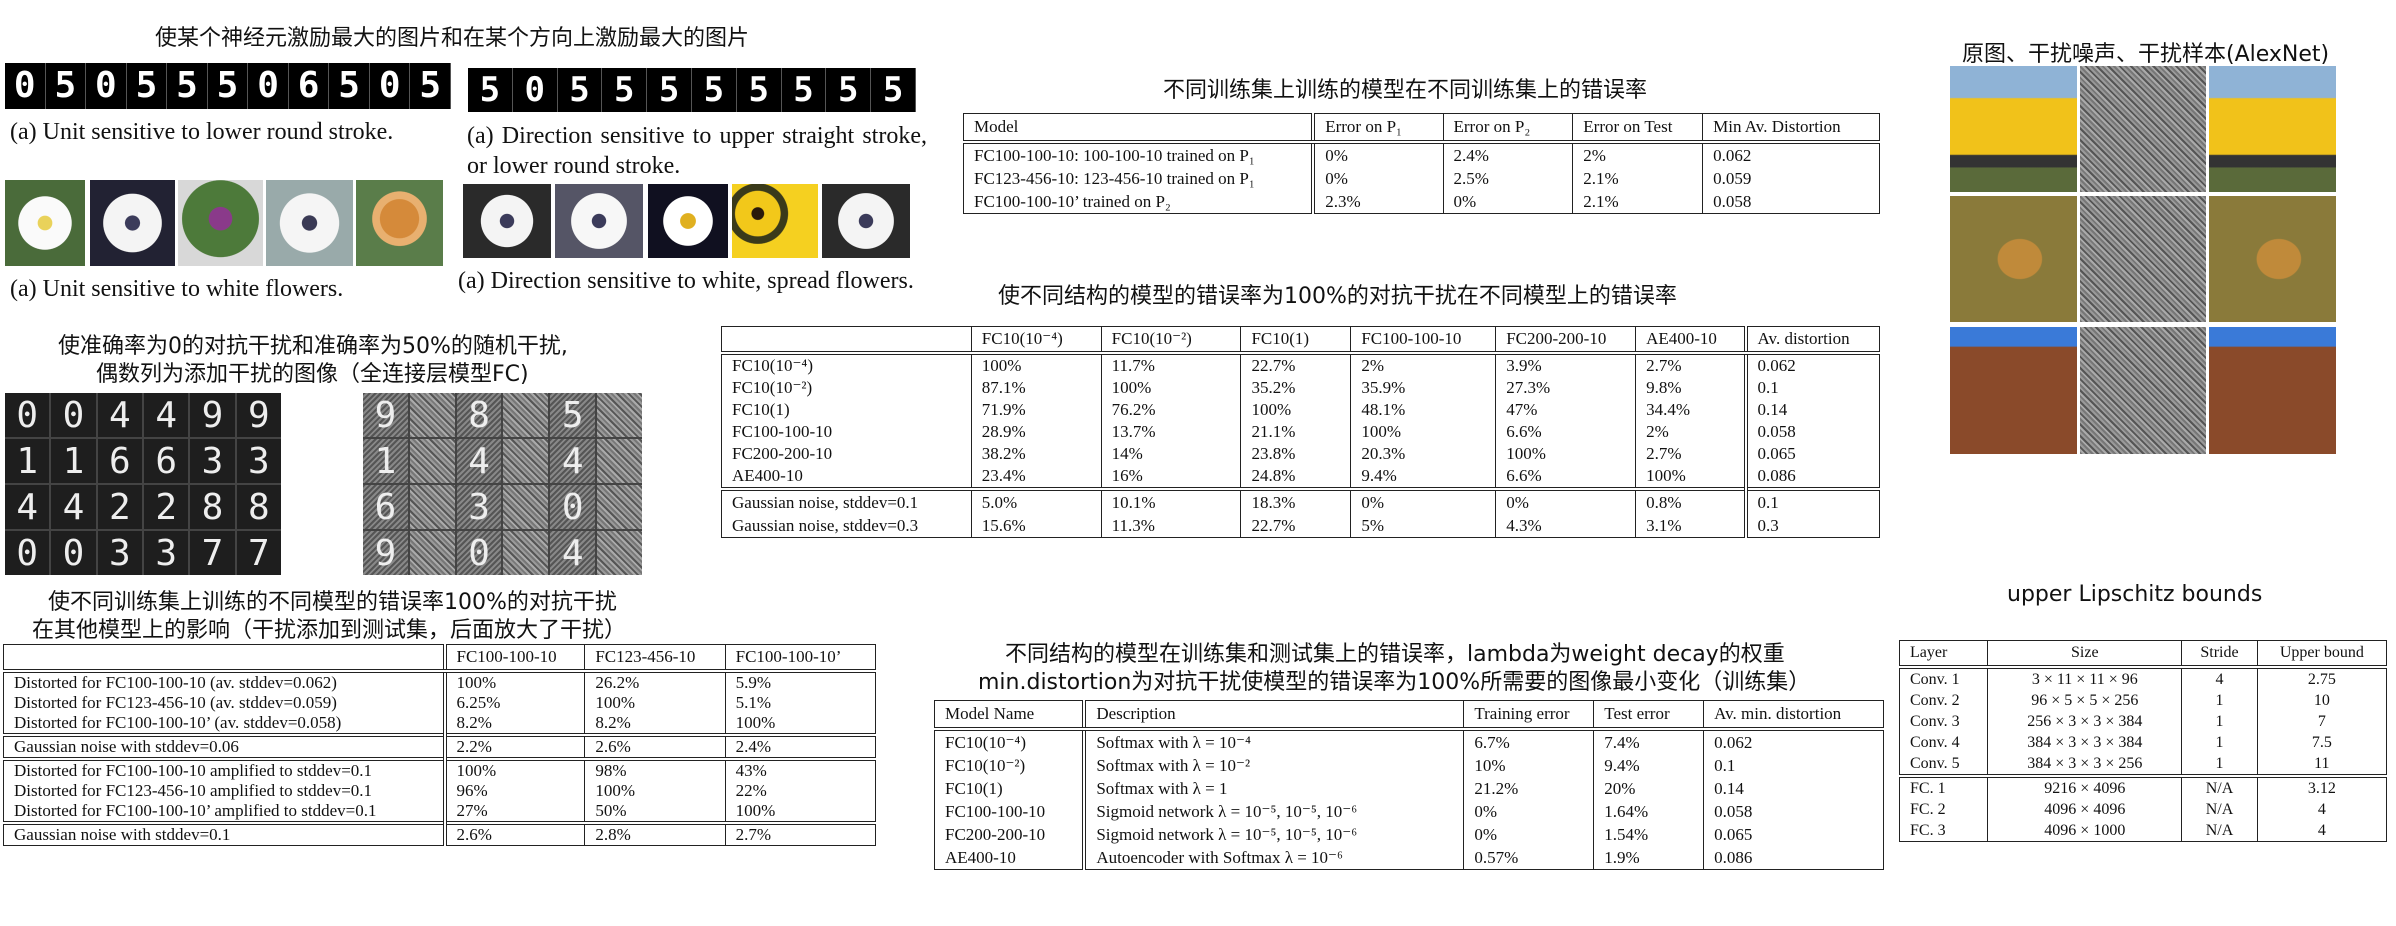 This screenshot has height=926, width=2396. Describe the element at coordinates (2321, 742) in the screenshot. I see `table-cell: 7.5` at that location.